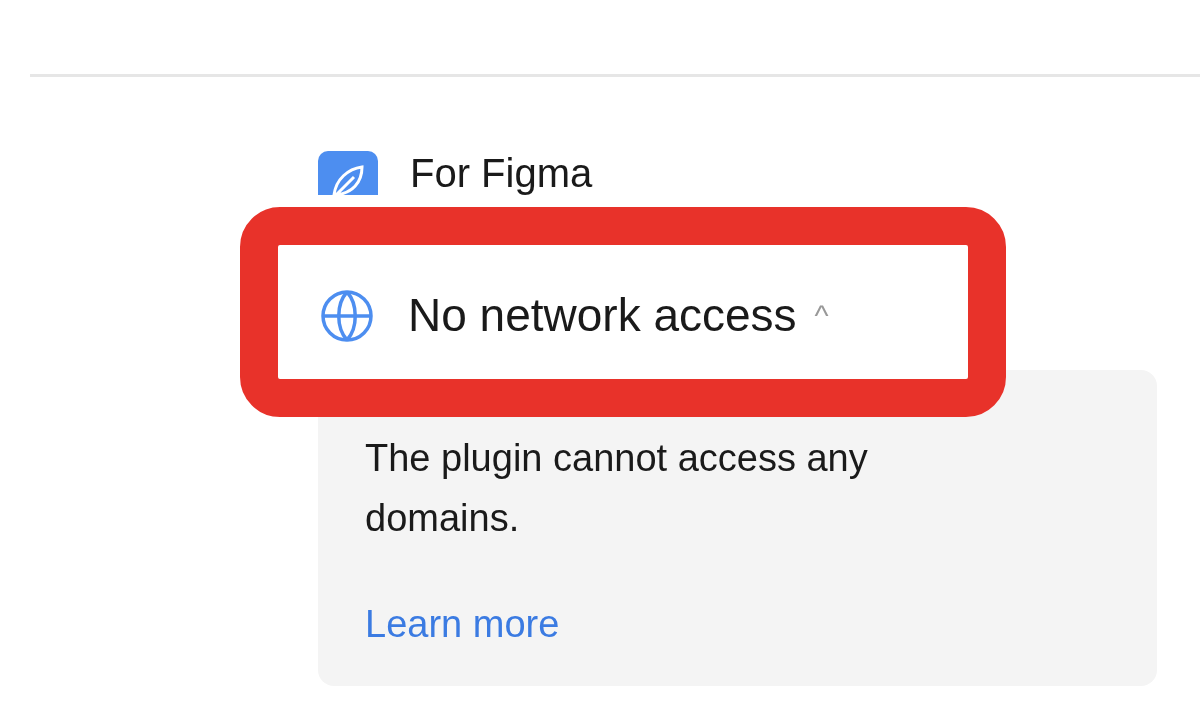 Image resolution: width=1200 pixels, height=723 pixels. I want to click on globe-icon, so click(347, 315).